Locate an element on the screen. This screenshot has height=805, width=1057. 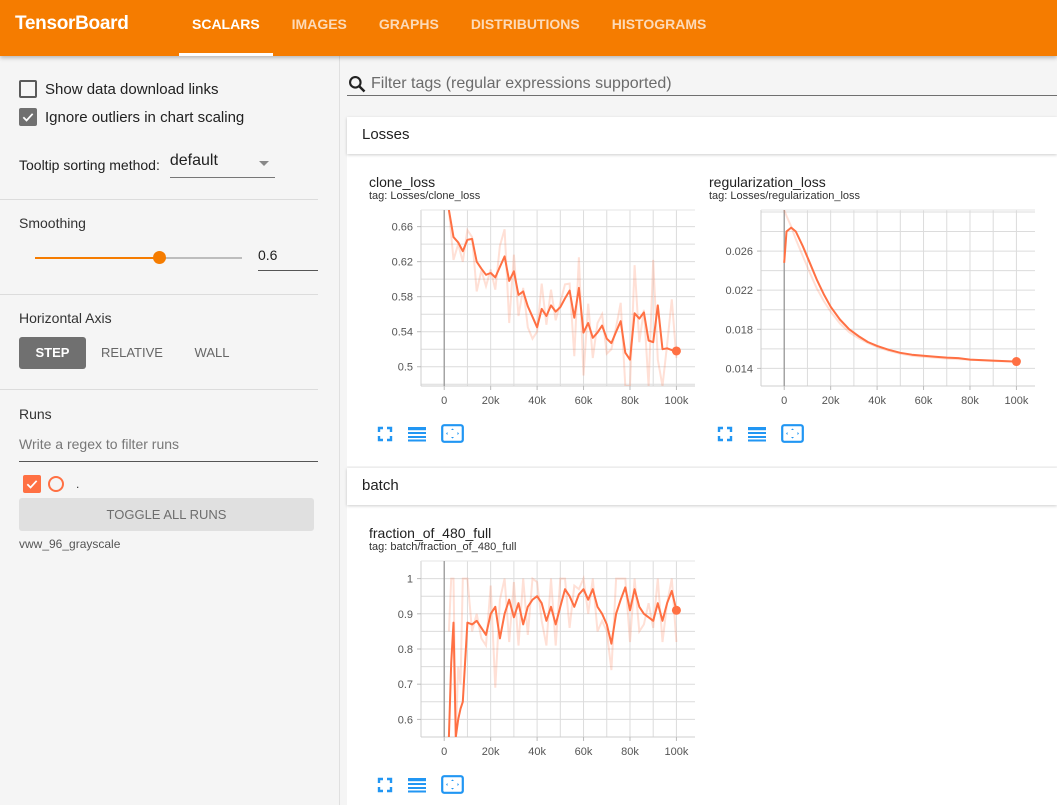
y-tick-label: 0.7 is located at coordinates (405, 685).